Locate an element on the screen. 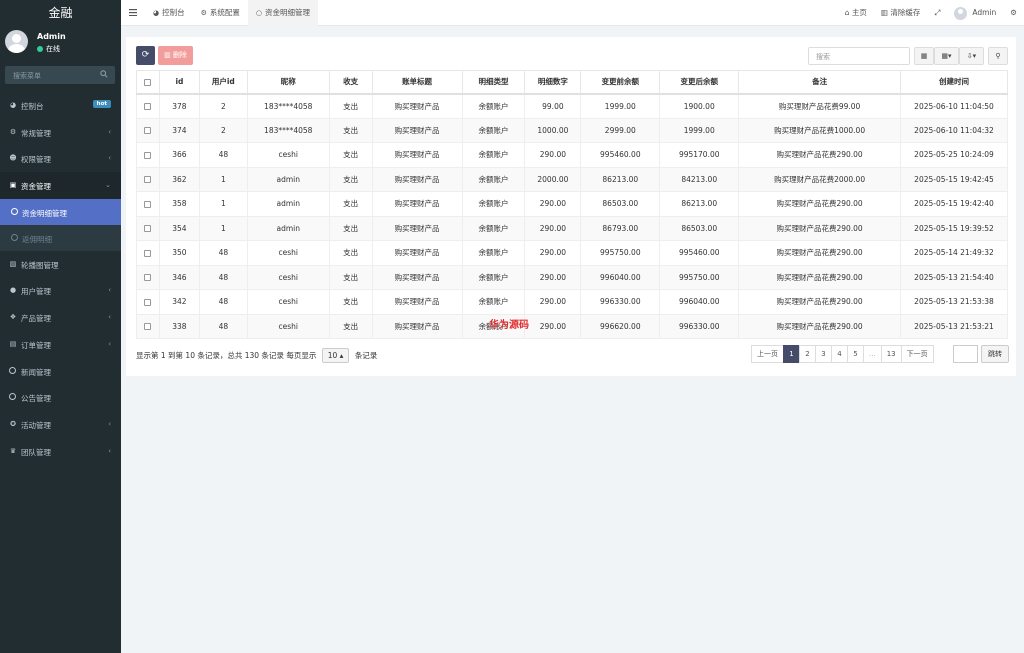  pagination-info: 显示第 1 到第 10 条记录，总共 130 条记录 每页显示 10 ▴ 条记录 is located at coordinates (256, 355).